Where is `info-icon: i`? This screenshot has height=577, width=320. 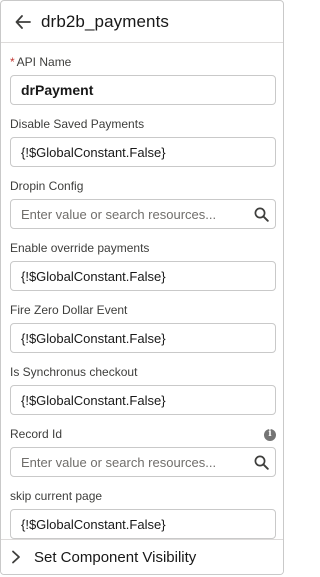
info-icon: i is located at coordinates (270, 434).